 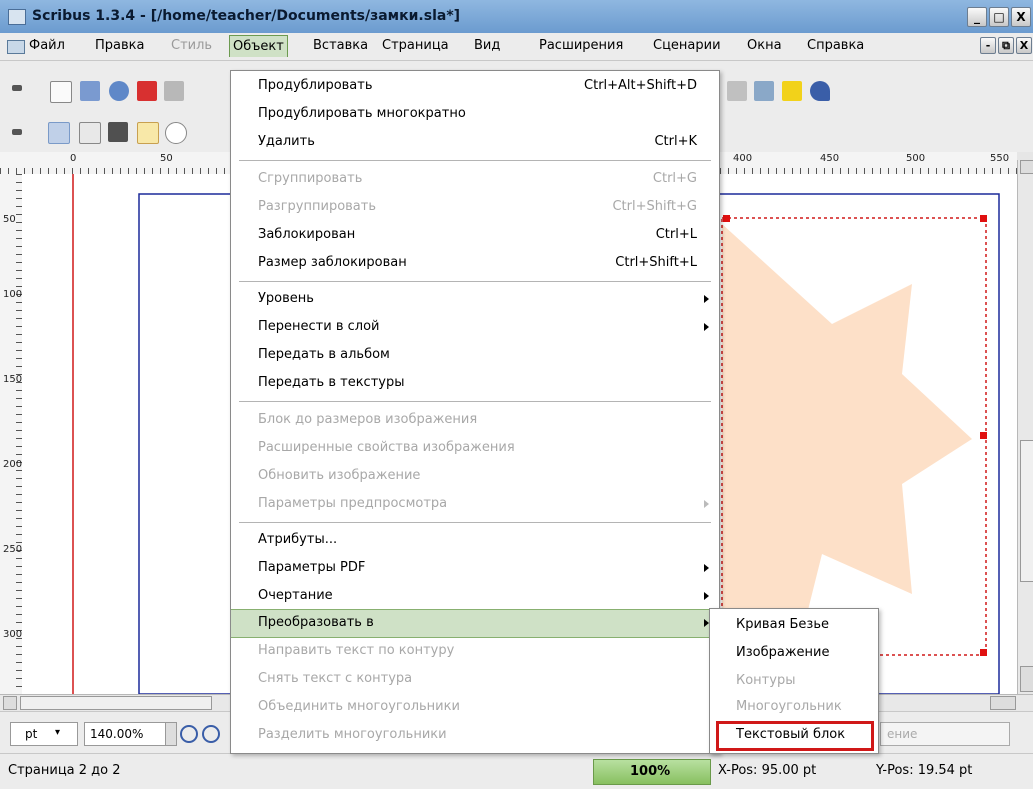 What do you see at coordinates (44, 734) in the screenshot?
I see `unit-select: pt ▾` at bounding box center [44, 734].